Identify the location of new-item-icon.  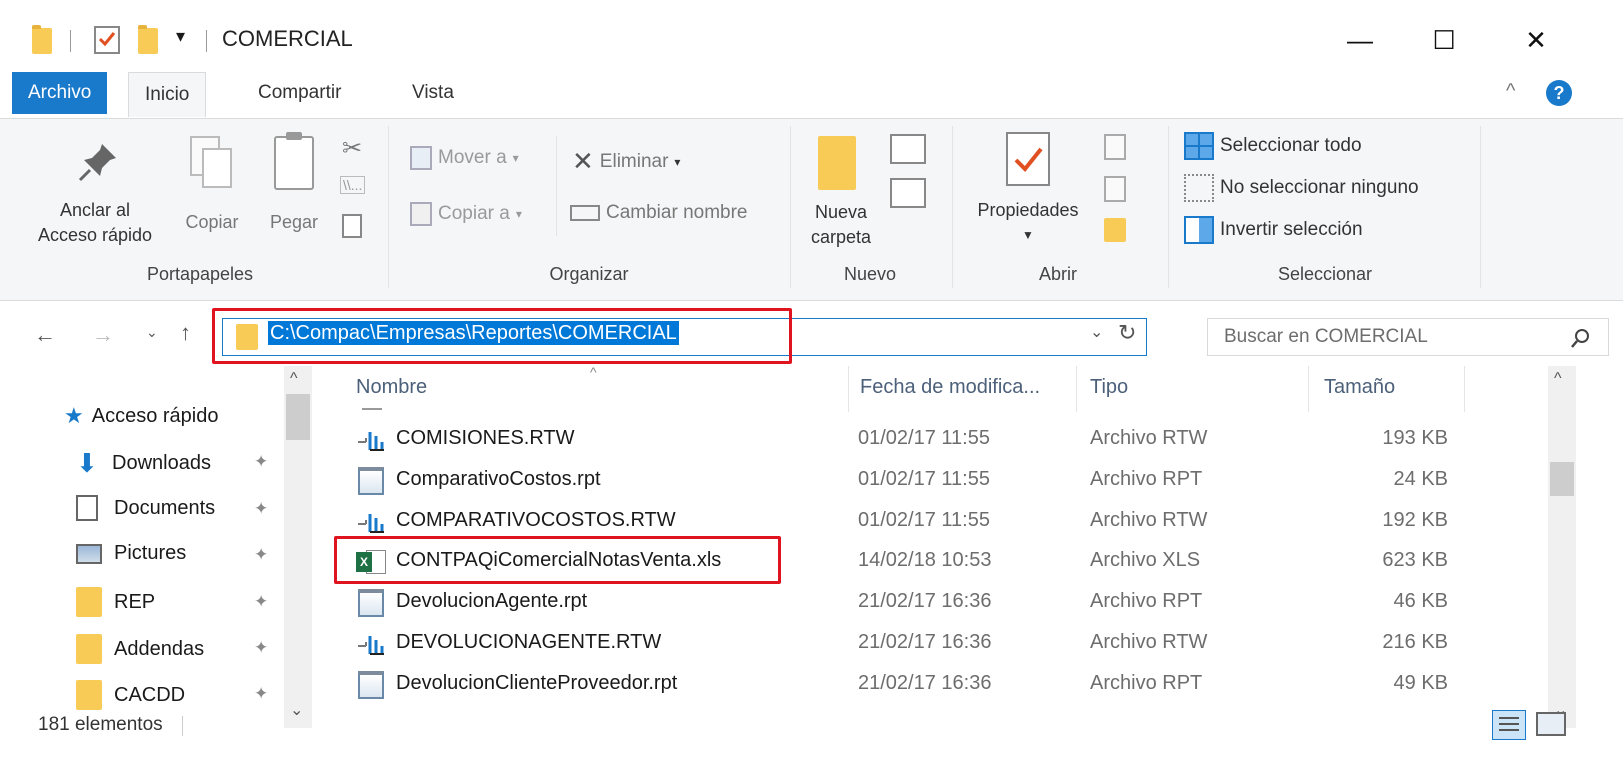
(908, 149).